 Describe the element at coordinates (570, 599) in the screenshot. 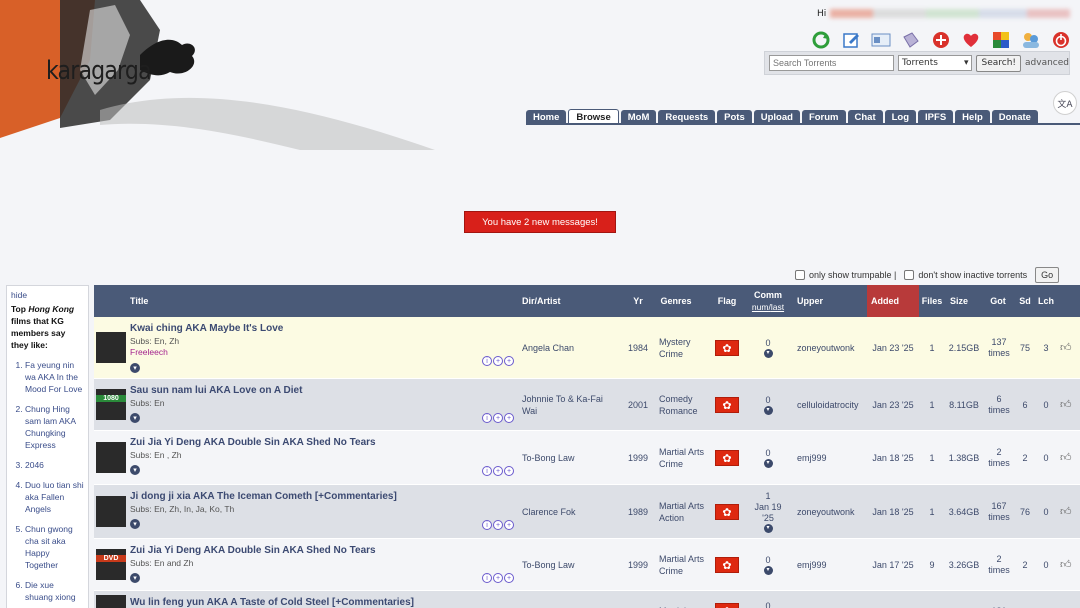

I see `director-link` at that location.